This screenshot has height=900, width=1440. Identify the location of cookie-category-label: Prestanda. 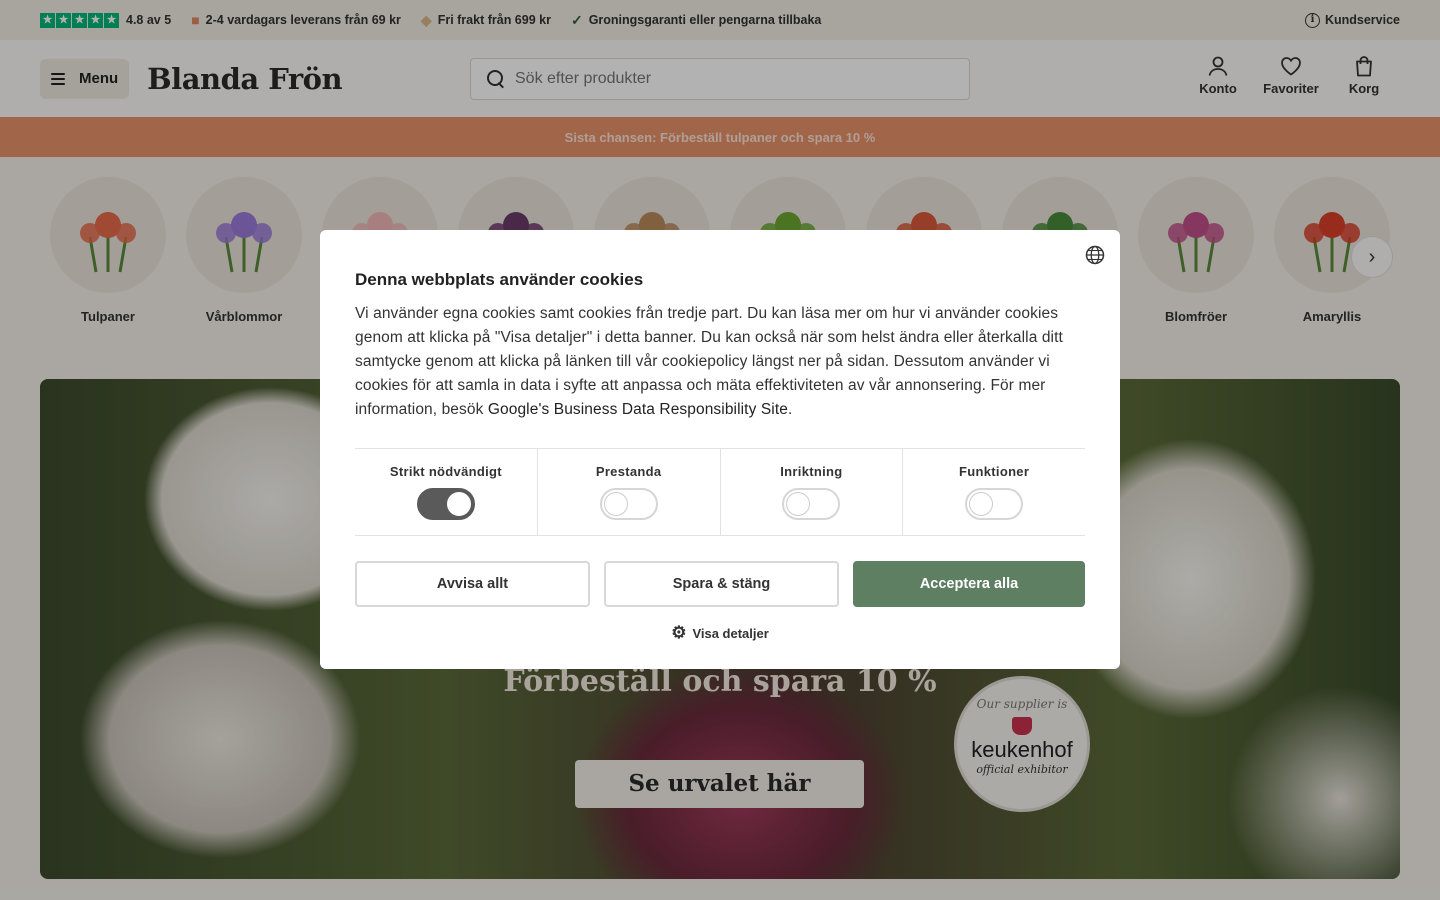
(628, 471).